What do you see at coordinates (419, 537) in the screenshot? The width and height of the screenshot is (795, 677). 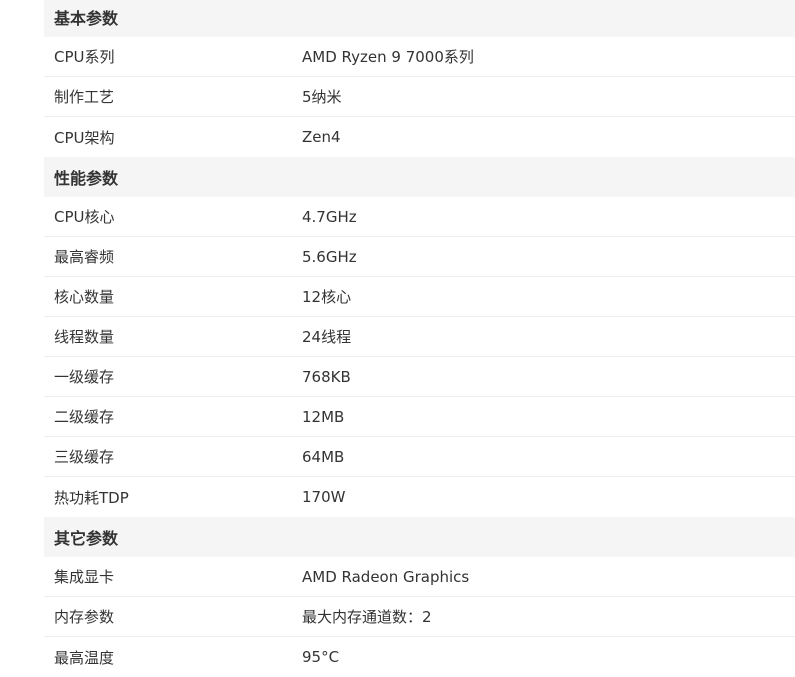 I see `section-header-other: 其它参数` at bounding box center [419, 537].